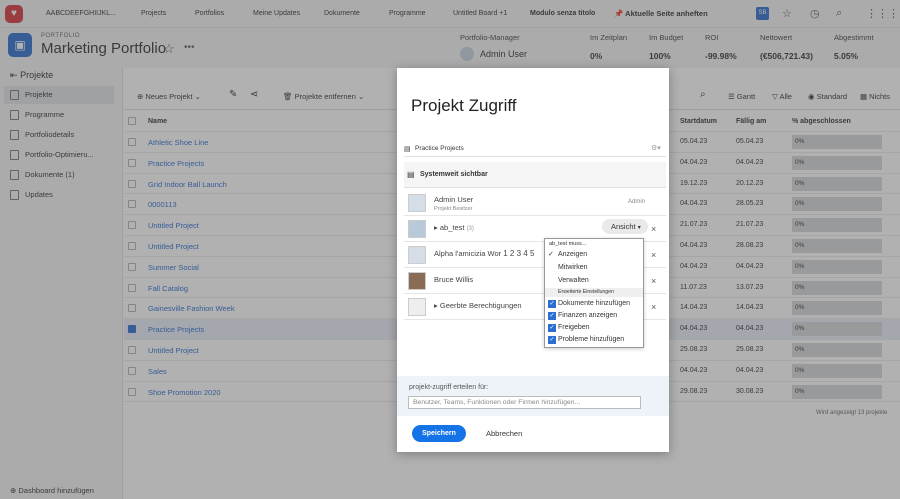  Describe the element at coordinates (504, 433) in the screenshot. I see `cancel-button: Abbrechen` at that location.